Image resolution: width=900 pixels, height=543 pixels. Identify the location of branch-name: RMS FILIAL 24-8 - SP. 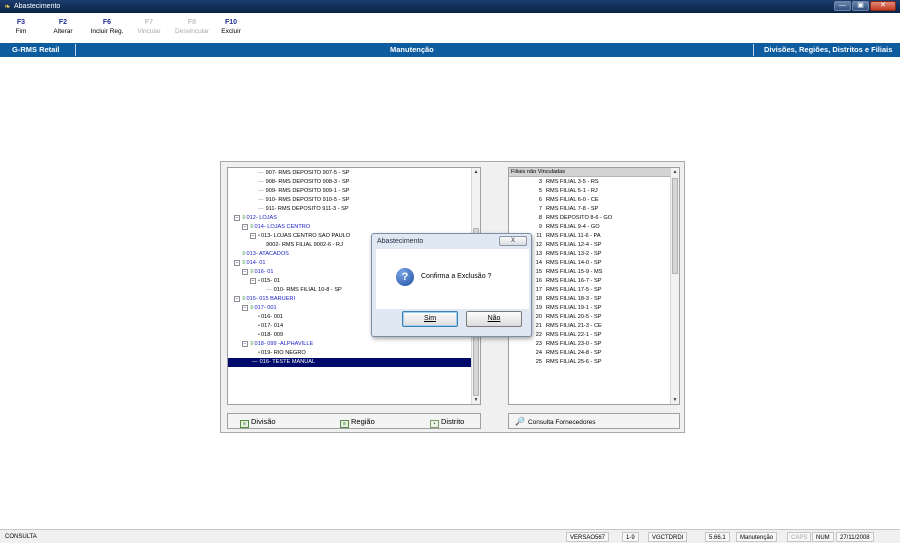
(574, 353).